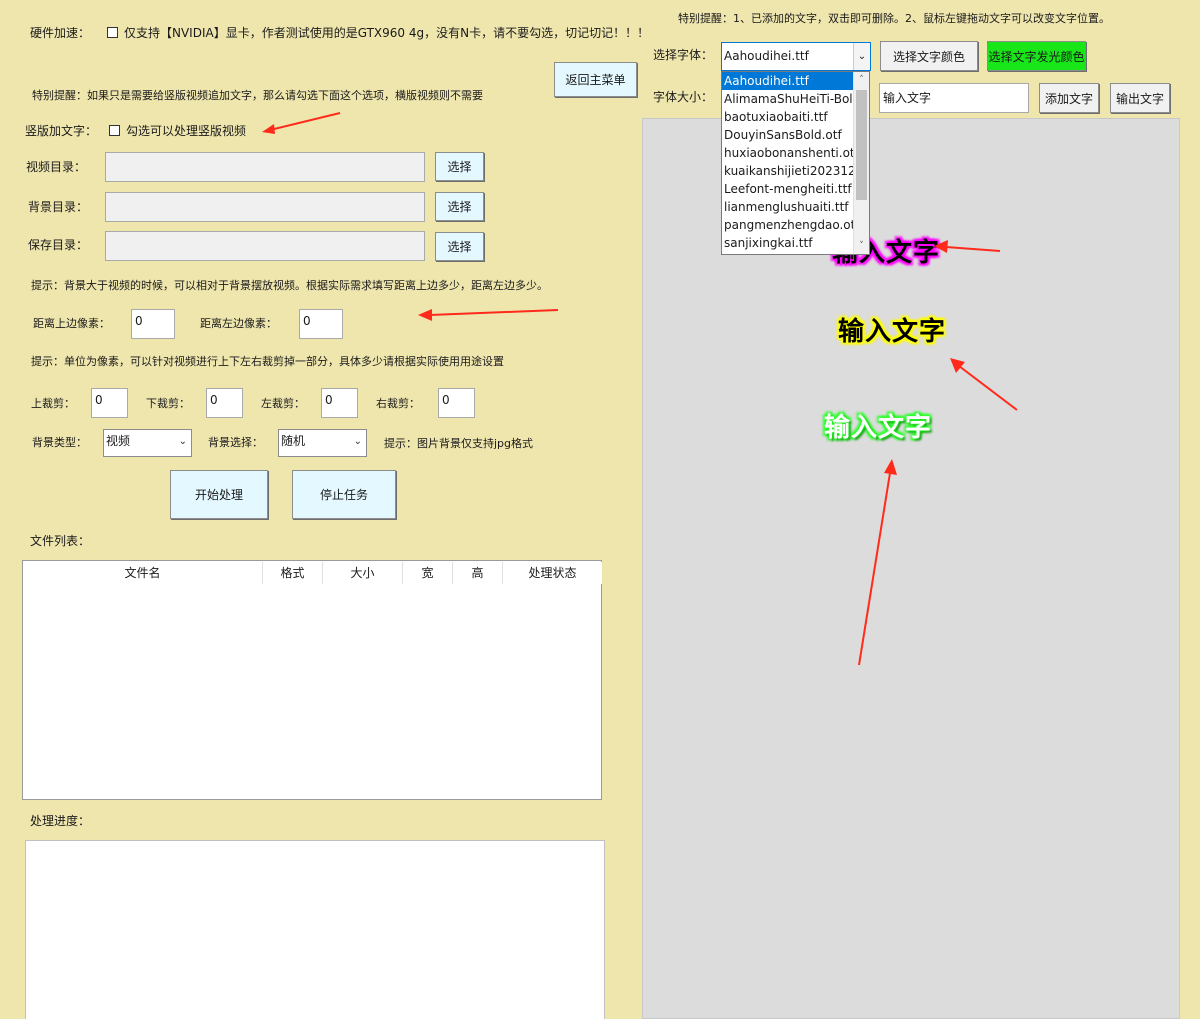 This screenshot has width=1200, height=1019. I want to click on font-size-label: 字体大小：, so click(683, 97).